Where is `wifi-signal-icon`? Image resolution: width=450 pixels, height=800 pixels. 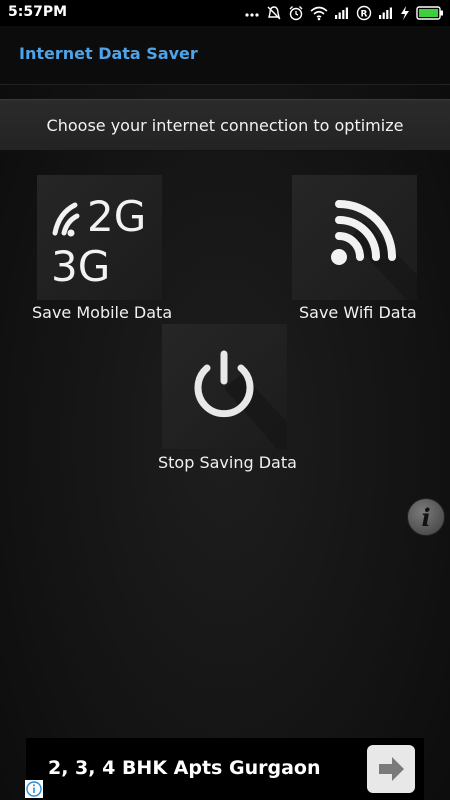
wifi-signal-icon is located at coordinates (374, 250).